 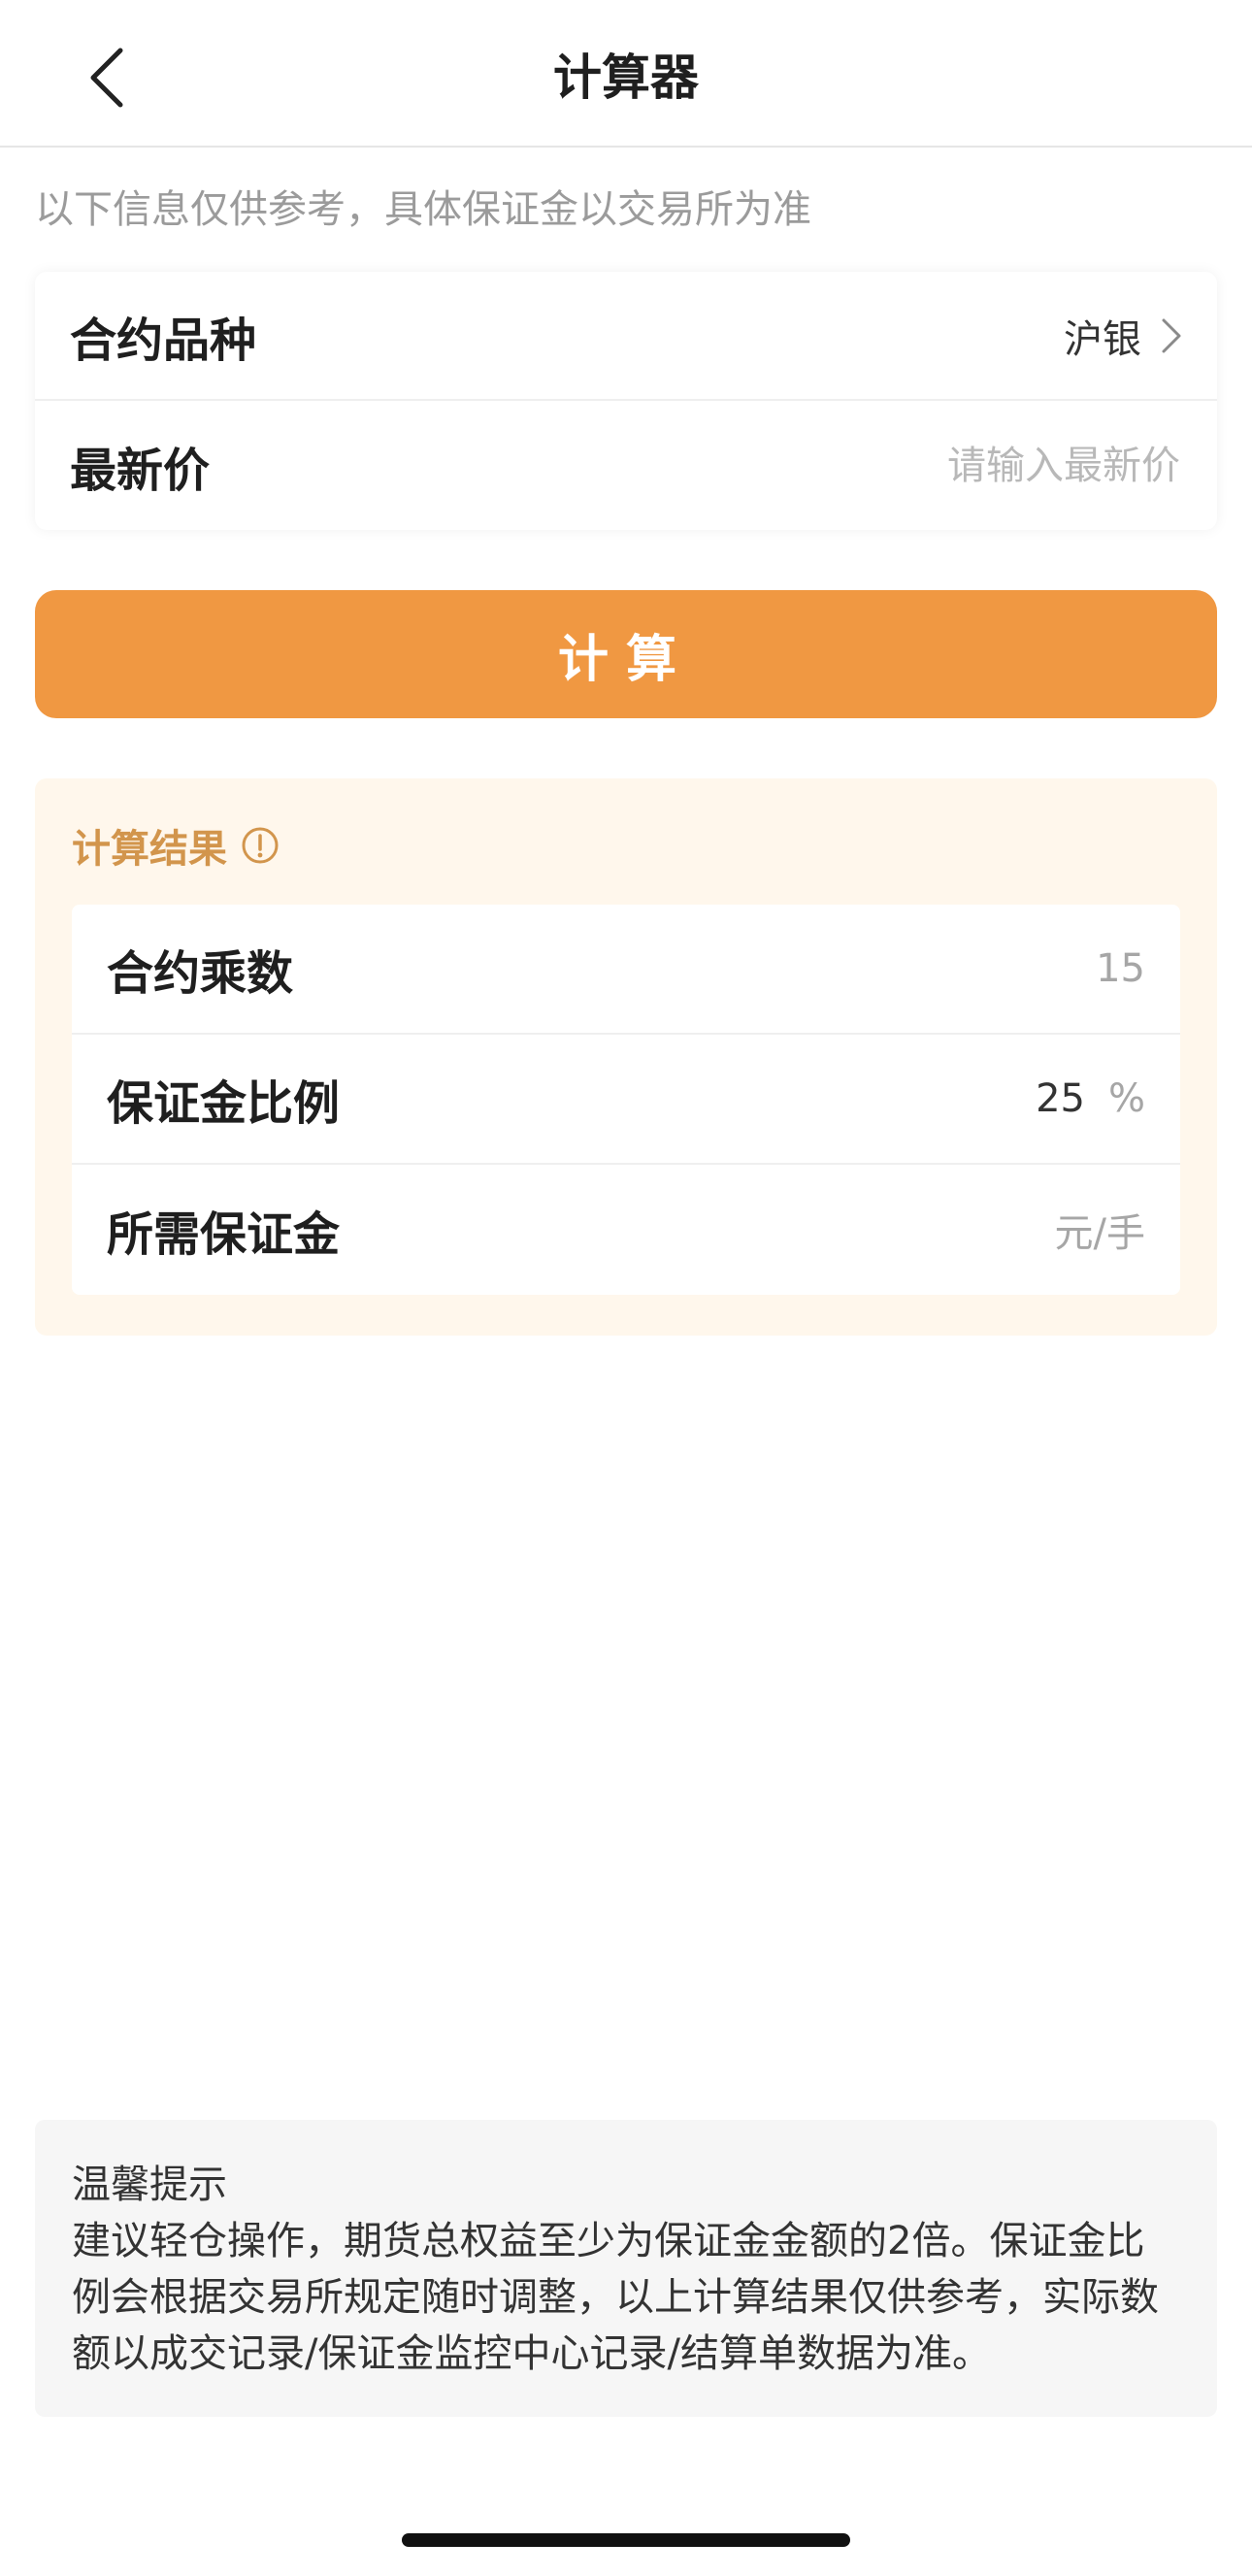 I want to click on margin-ratio-field: 25 %, so click(x=1090, y=1098).